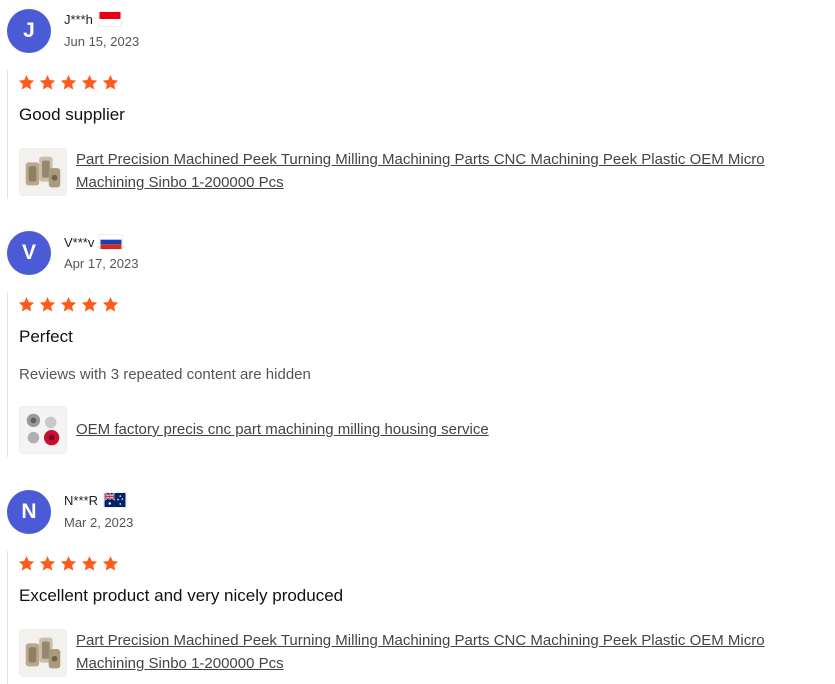 This screenshot has height=684, width=835. Describe the element at coordinates (114, 500) in the screenshot. I see `australia-flag-icon` at that location.